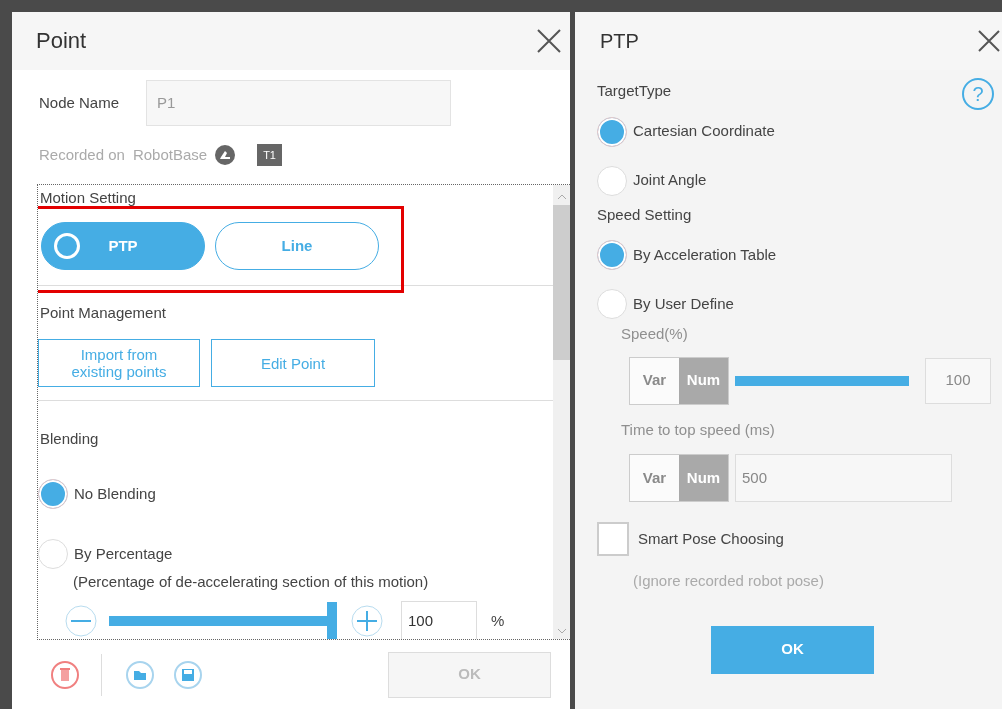 The image size is (1002, 709). I want to click on dialog-title: Point, so click(61, 41).